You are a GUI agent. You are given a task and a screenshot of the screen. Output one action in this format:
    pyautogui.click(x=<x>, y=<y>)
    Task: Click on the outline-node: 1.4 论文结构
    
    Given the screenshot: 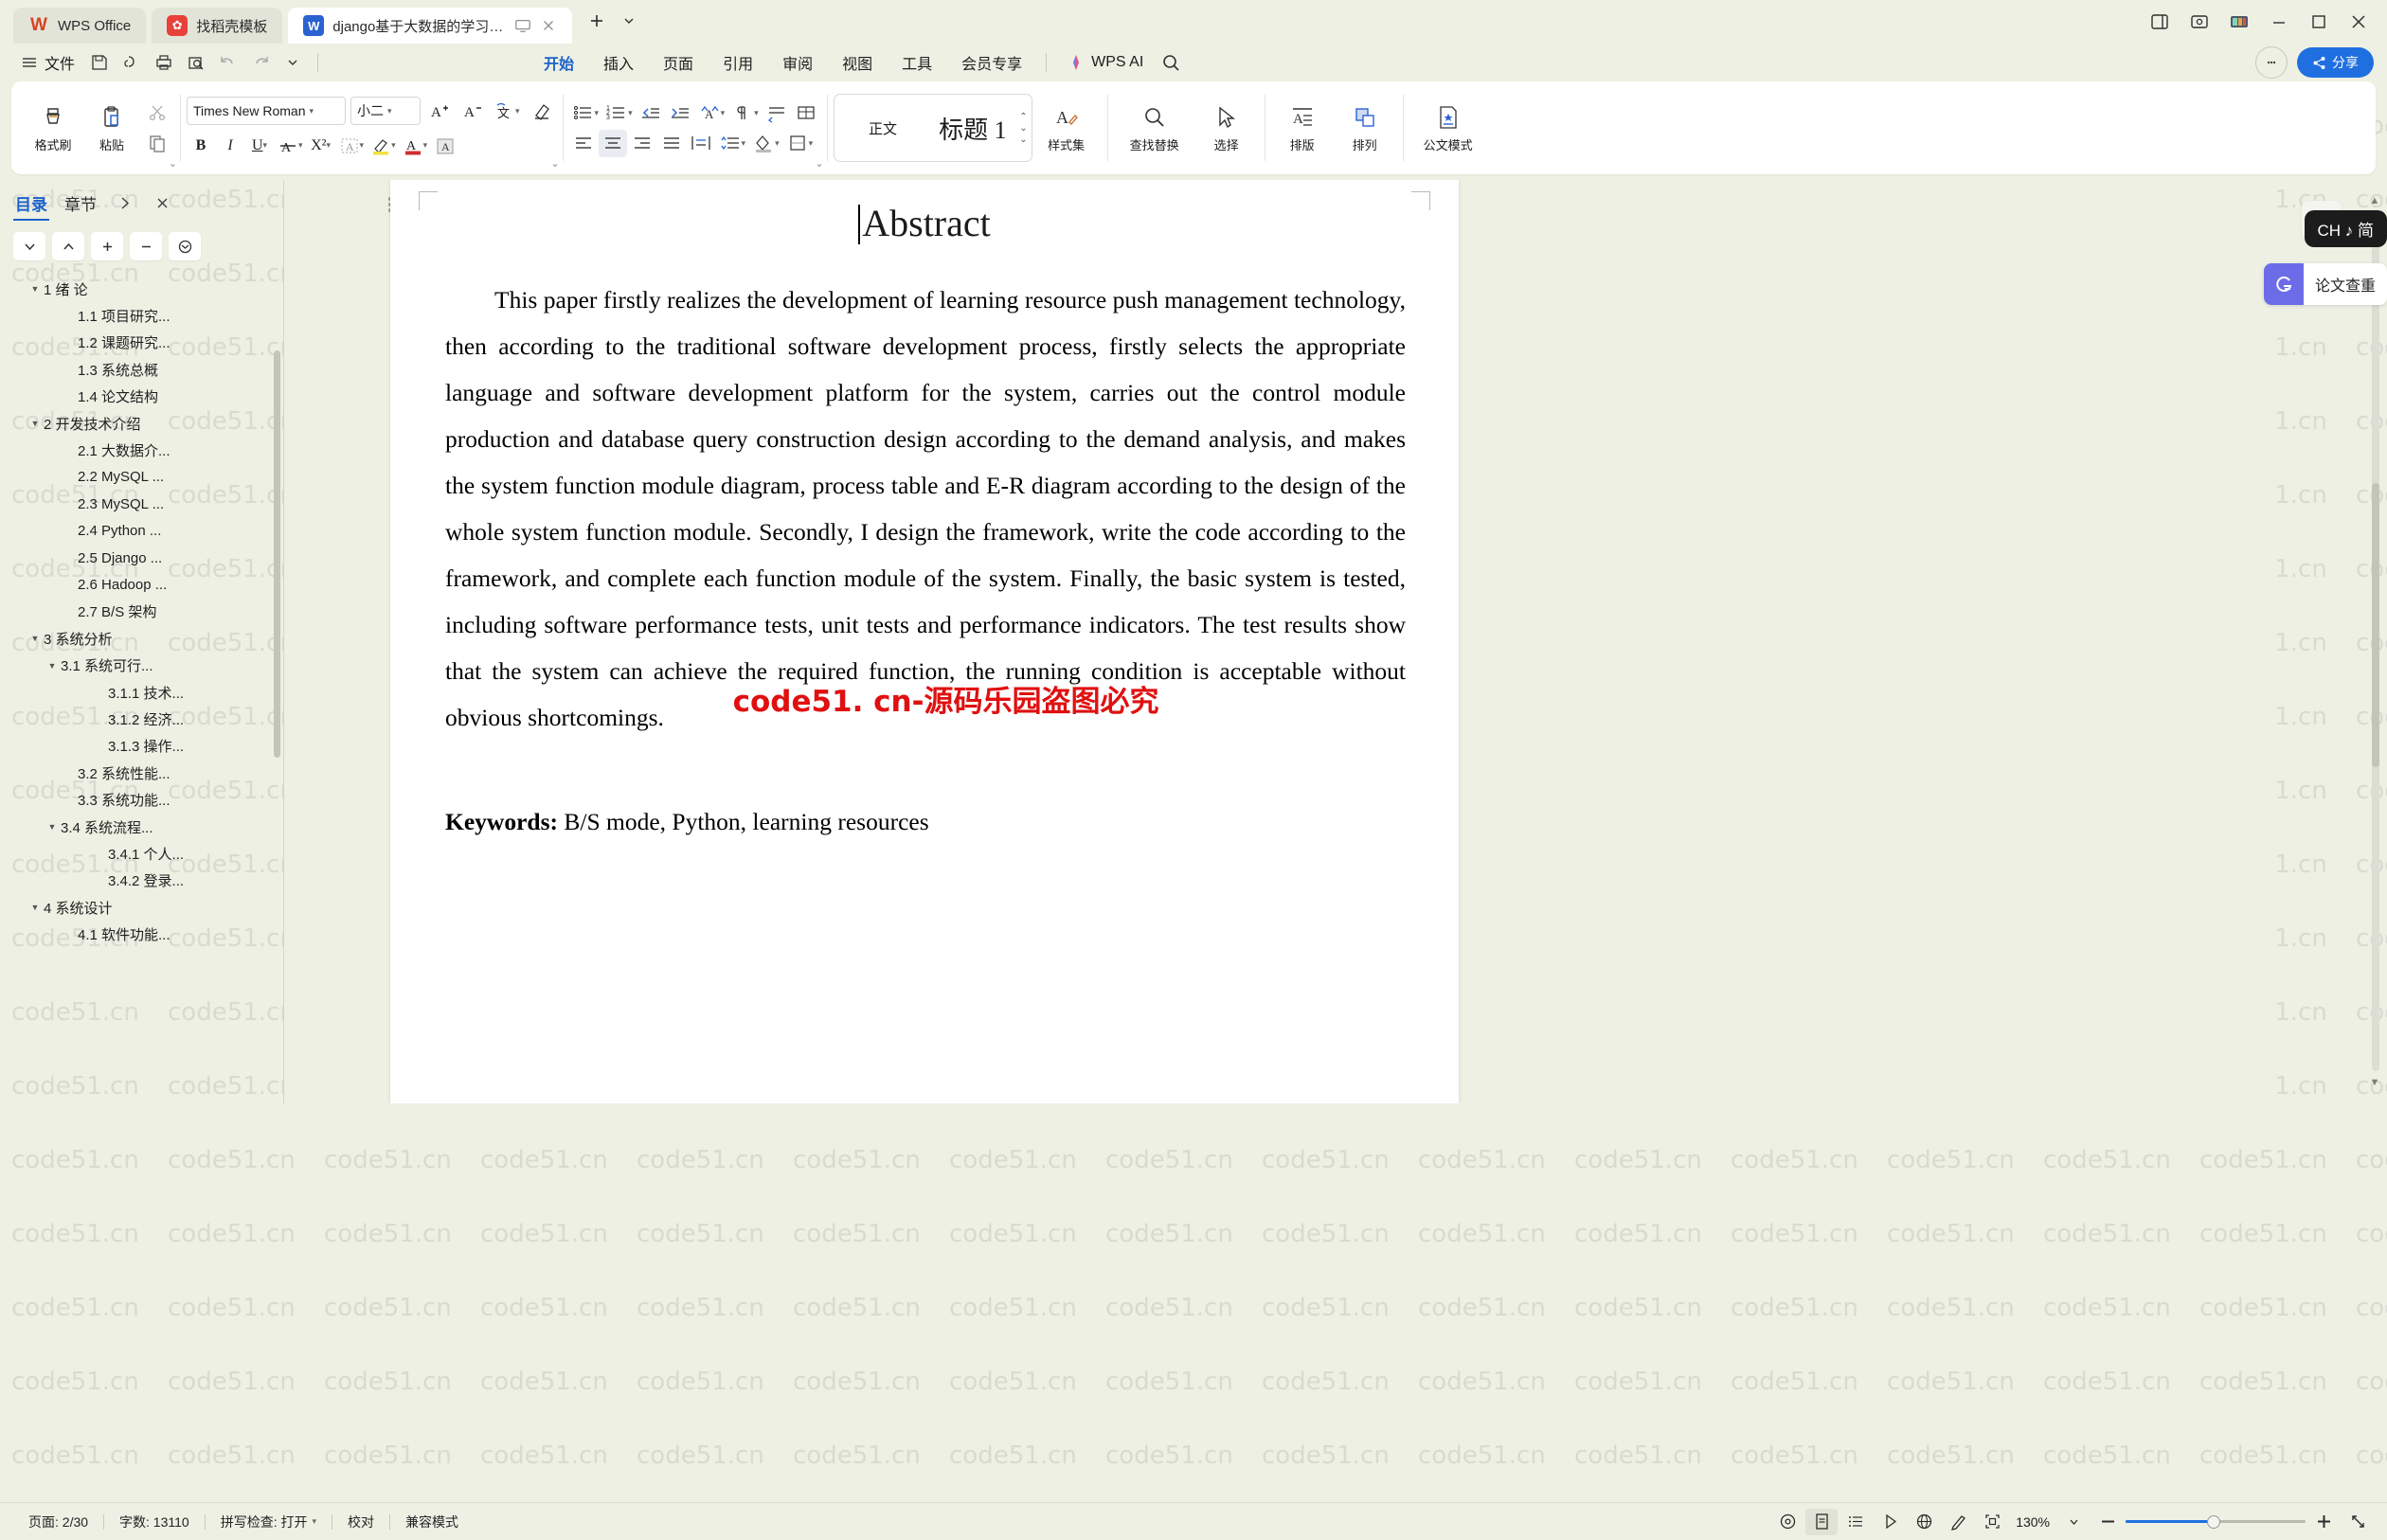 What is the action you would take?
    pyautogui.click(x=142, y=397)
    